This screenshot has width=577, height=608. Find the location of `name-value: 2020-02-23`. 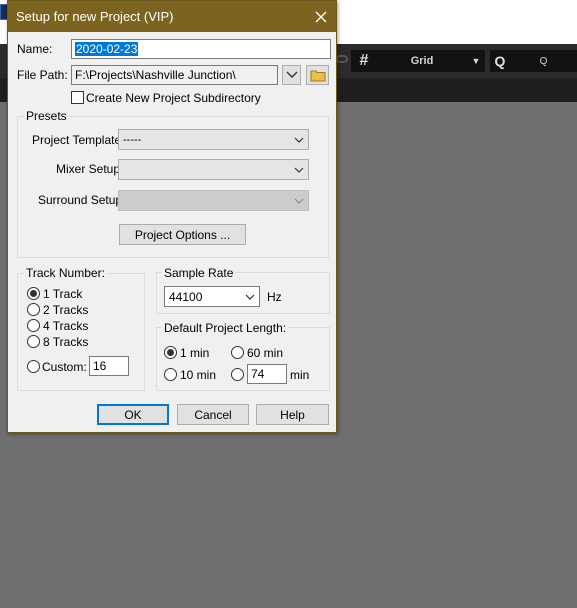

name-value: 2020-02-23 is located at coordinates (107, 49).